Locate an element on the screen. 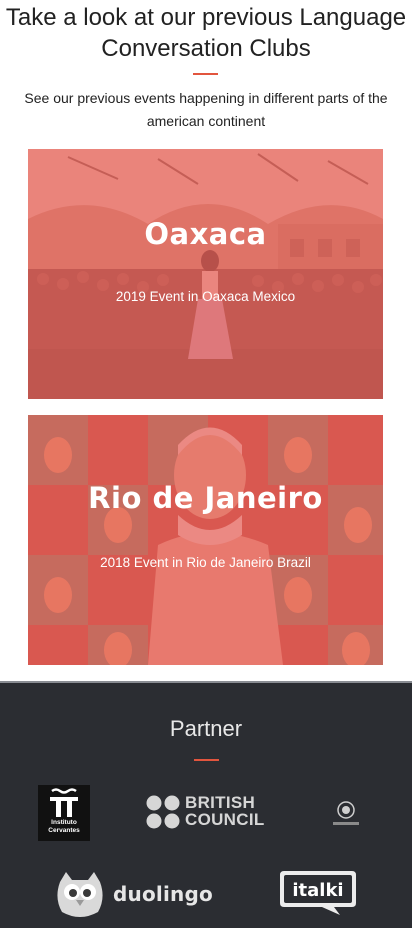 Image resolution: width=412 pixels, height=928 pixels. event-description: 2019 Event in Oaxaca Mexico is located at coordinates (205, 296).